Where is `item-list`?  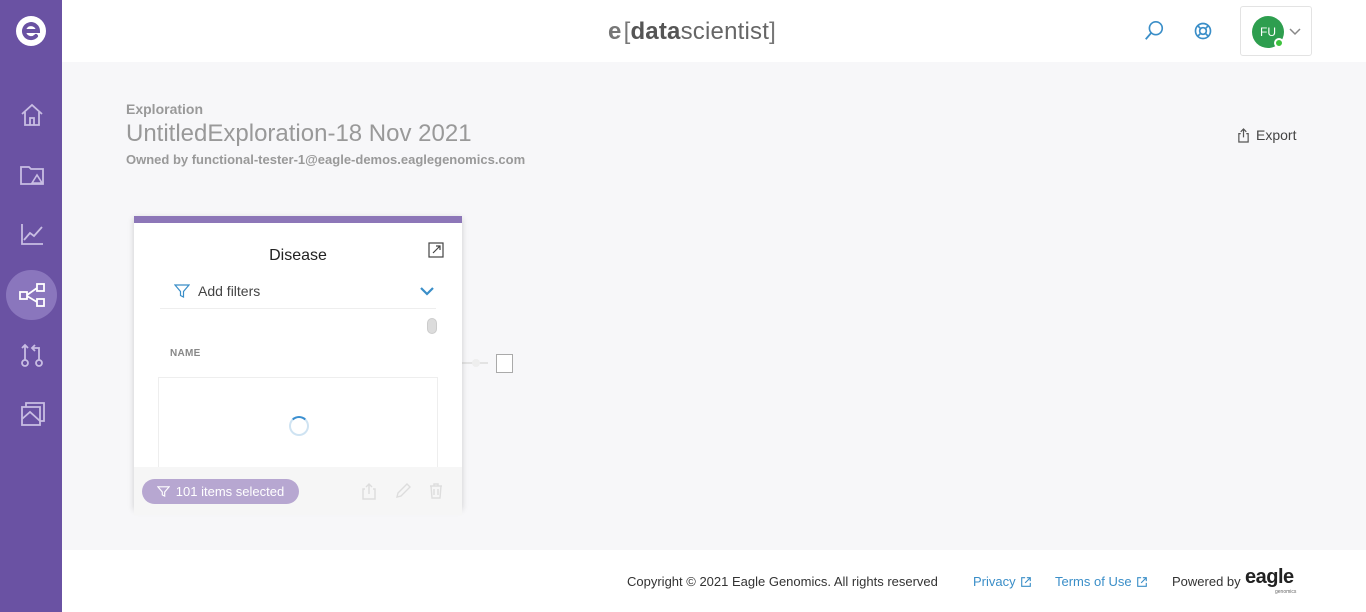
item-list is located at coordinates (298, 423).